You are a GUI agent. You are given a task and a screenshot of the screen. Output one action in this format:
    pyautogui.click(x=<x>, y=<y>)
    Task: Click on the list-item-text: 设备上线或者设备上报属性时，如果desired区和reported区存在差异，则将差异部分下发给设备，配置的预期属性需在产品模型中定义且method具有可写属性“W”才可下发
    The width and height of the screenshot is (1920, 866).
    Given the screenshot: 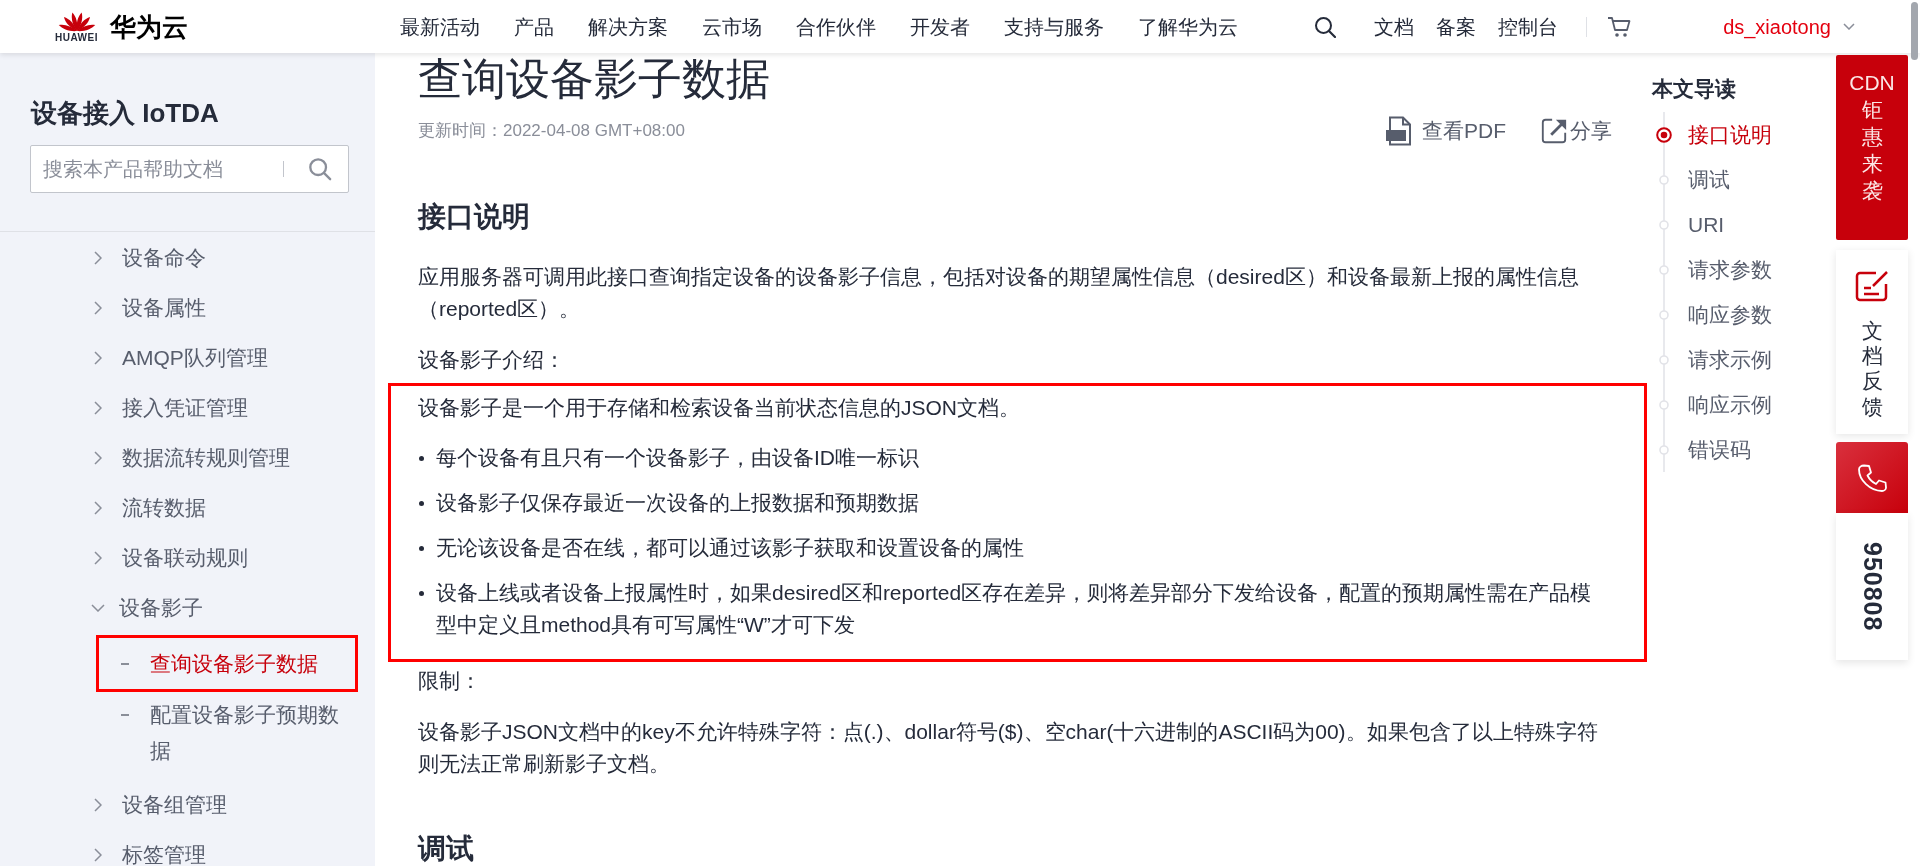 What is the action you would take?
    pyautogui.click(x=1014, y=609)
    